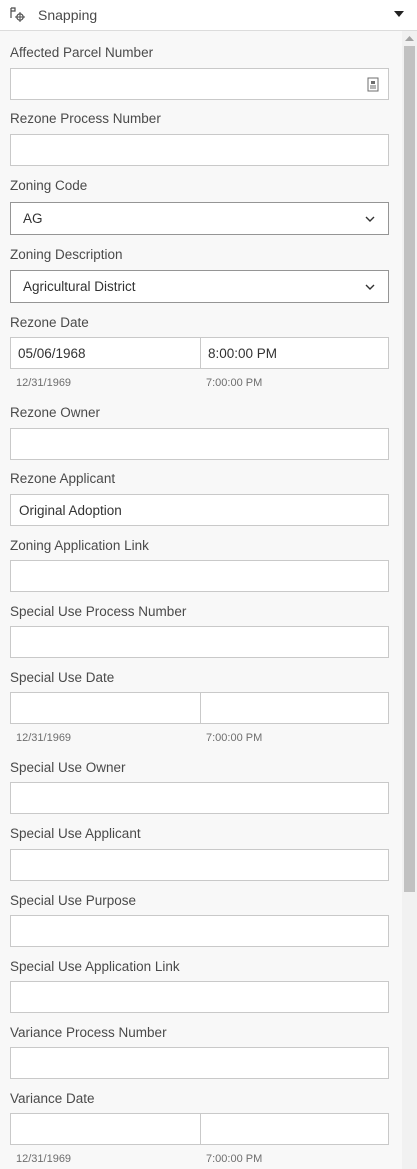  I want to click on variance-date-hint: 12/31/1969, so click(44, 1159).